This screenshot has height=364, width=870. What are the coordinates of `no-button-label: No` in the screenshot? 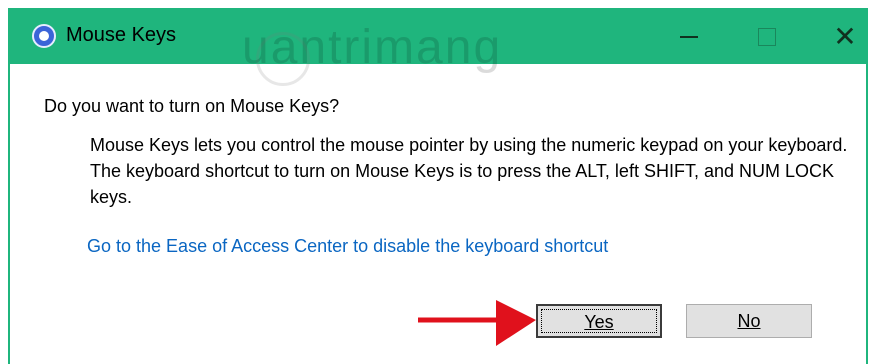 It's located at (749, 321).